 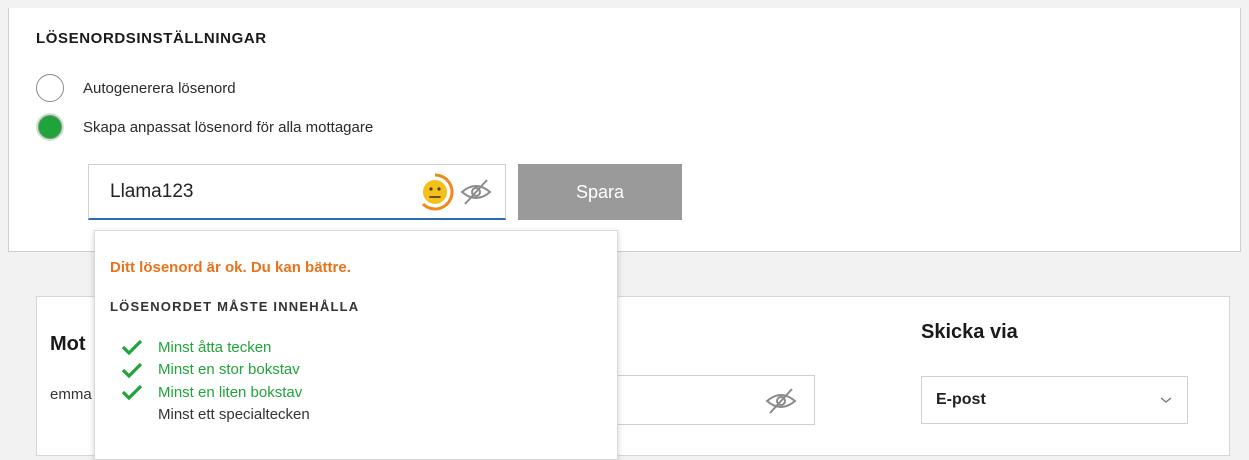 What do you see at coordinates (252, 192) in the screenshot?
I see `password-value: Llama123` at bounding box center [252, 192].